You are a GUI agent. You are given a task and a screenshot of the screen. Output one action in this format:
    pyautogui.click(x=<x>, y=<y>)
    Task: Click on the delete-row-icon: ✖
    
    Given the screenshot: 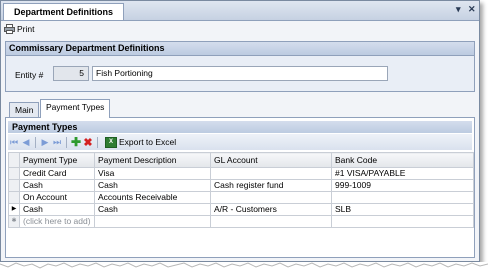 What is the action you would take?
    pyautogui.click(x=88, y=142)
    